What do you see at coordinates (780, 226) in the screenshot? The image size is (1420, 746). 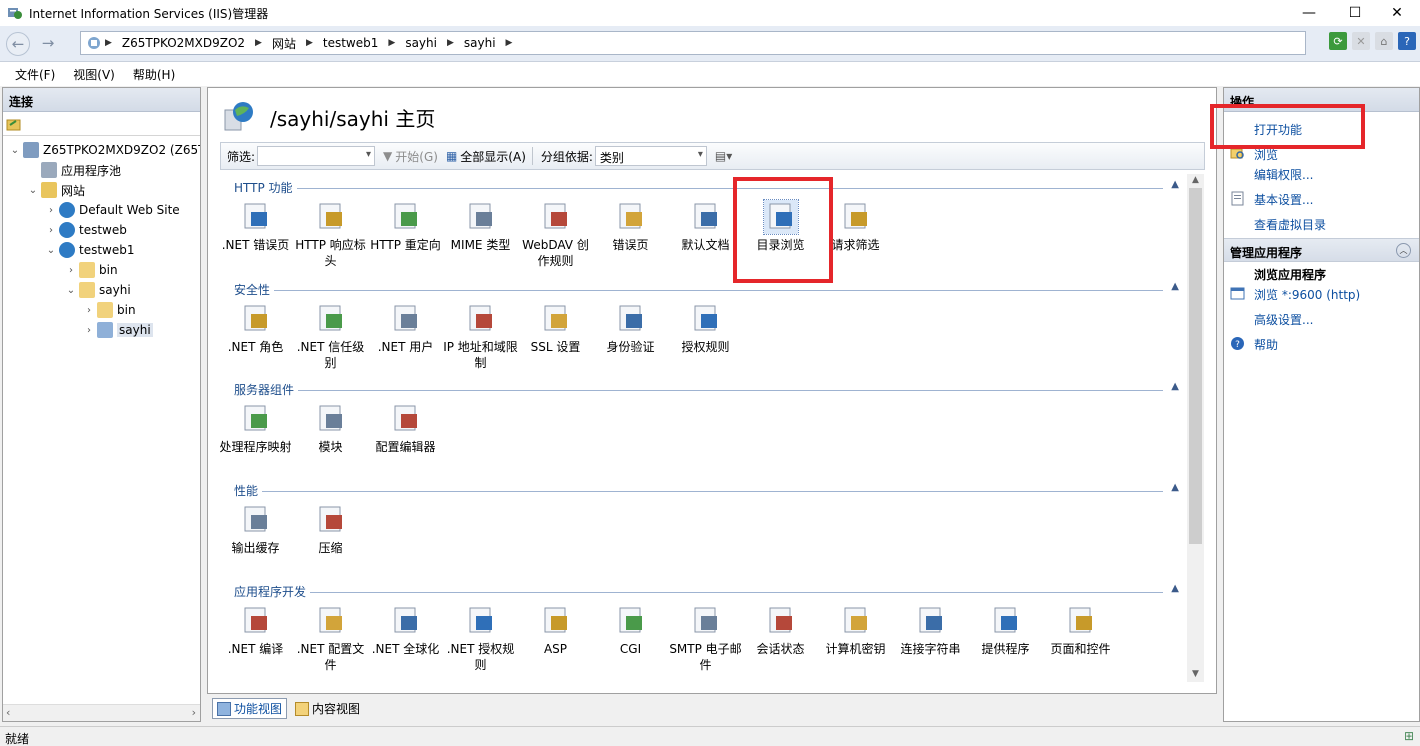 I see `feature-item: 目录浏览` at bounding box center [780, 226].